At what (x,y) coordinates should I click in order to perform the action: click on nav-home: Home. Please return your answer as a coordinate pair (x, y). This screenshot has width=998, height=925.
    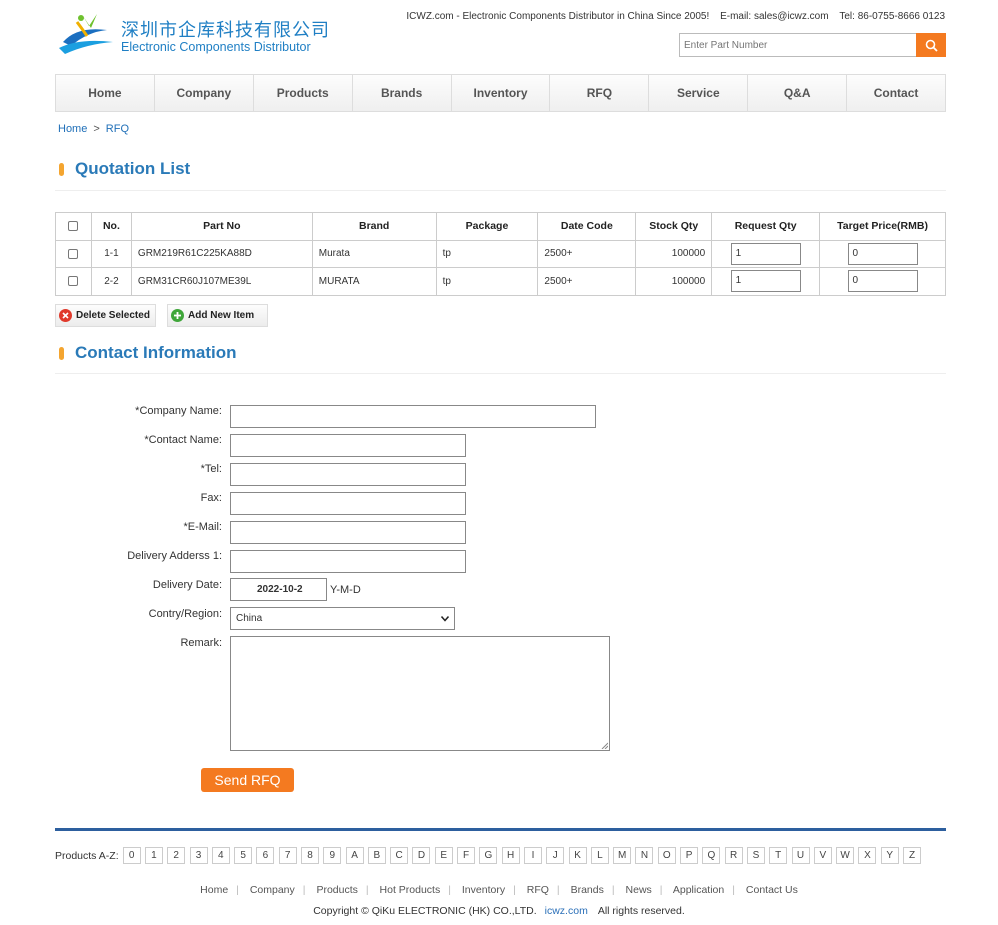
    Looking at the image, I should click on (105, 93).